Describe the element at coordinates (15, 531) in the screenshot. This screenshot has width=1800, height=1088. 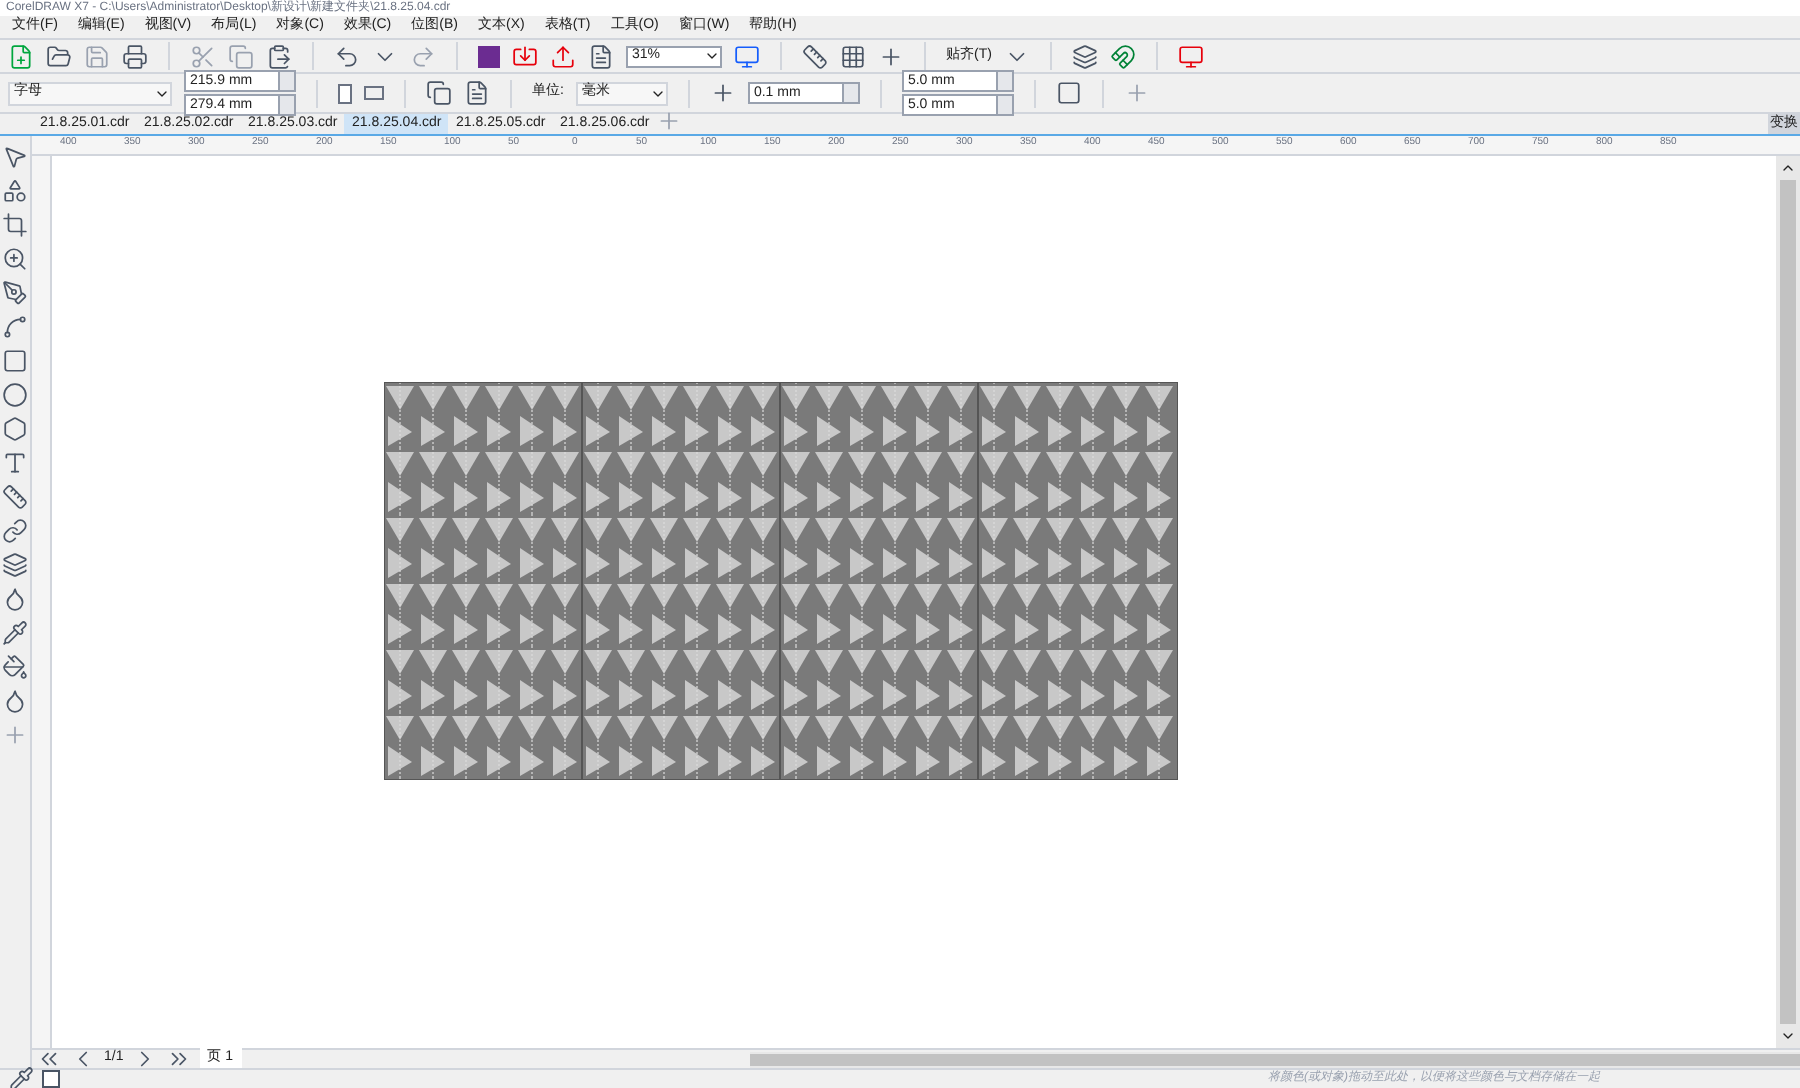
I see `connector-tool-icon` at that location.